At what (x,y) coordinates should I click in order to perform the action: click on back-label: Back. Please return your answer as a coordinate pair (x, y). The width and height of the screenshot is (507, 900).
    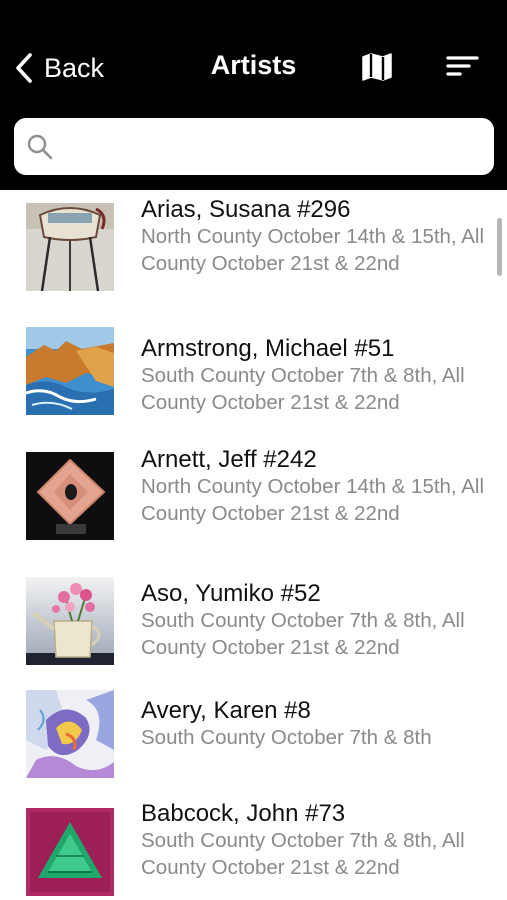
    Looking at the image, I should click on (74, 67).